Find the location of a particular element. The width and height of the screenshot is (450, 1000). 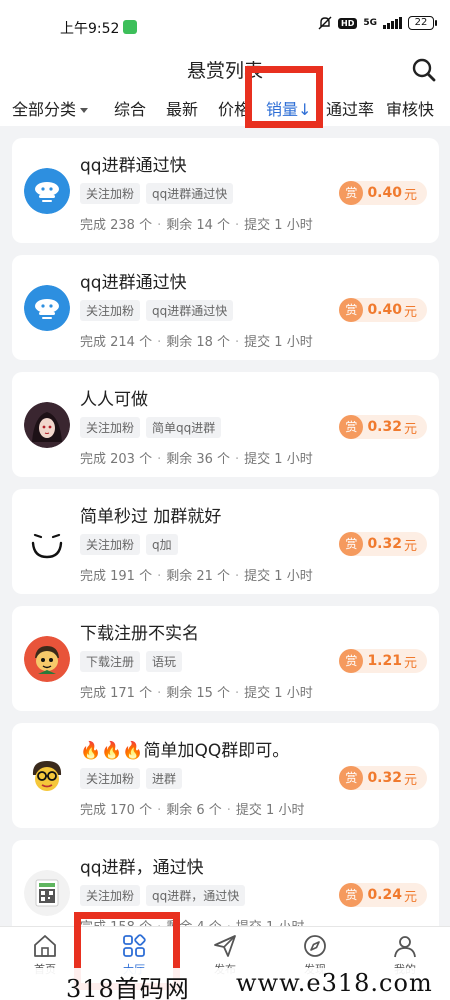

signal-icon is located at coordinates (392, 23).